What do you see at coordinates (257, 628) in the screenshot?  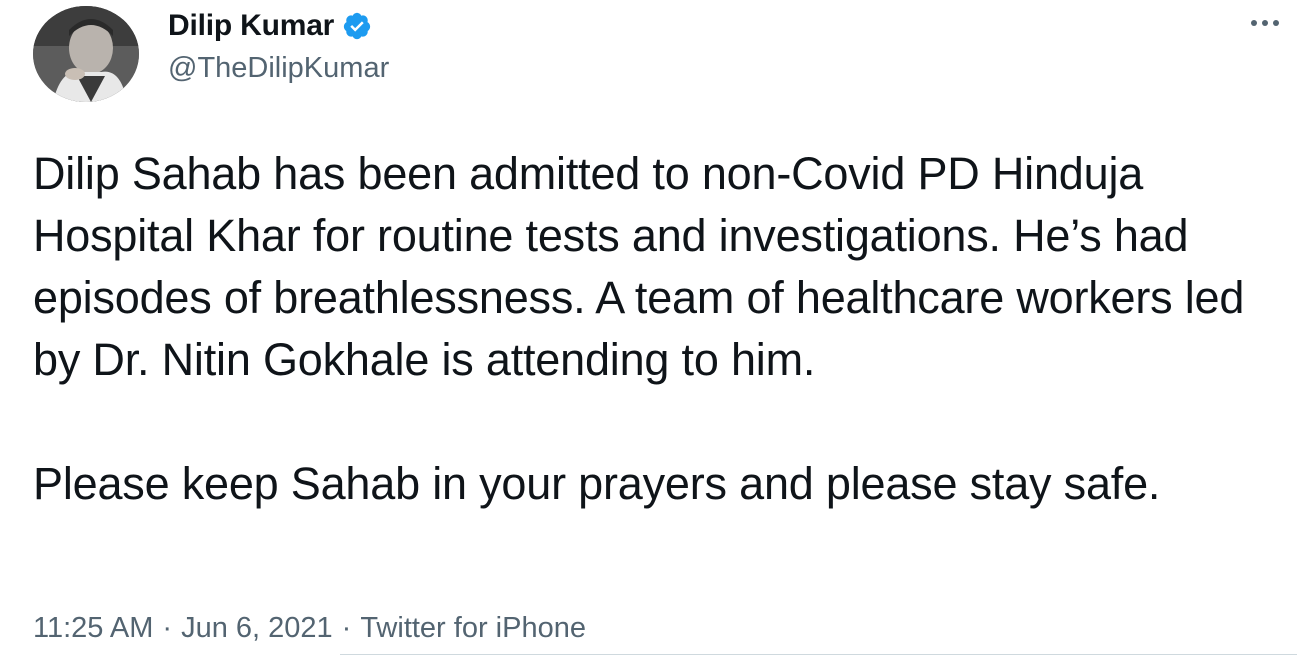 I see `tweet-date: Jun 6, 2021` at bounding box center [257, 628].